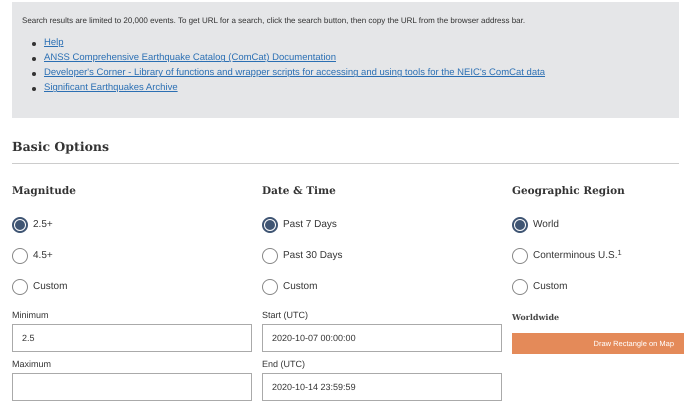  Describe the element at coordinates (132, 338) in the screenshot. I see `text-field: 2.5` at that location.